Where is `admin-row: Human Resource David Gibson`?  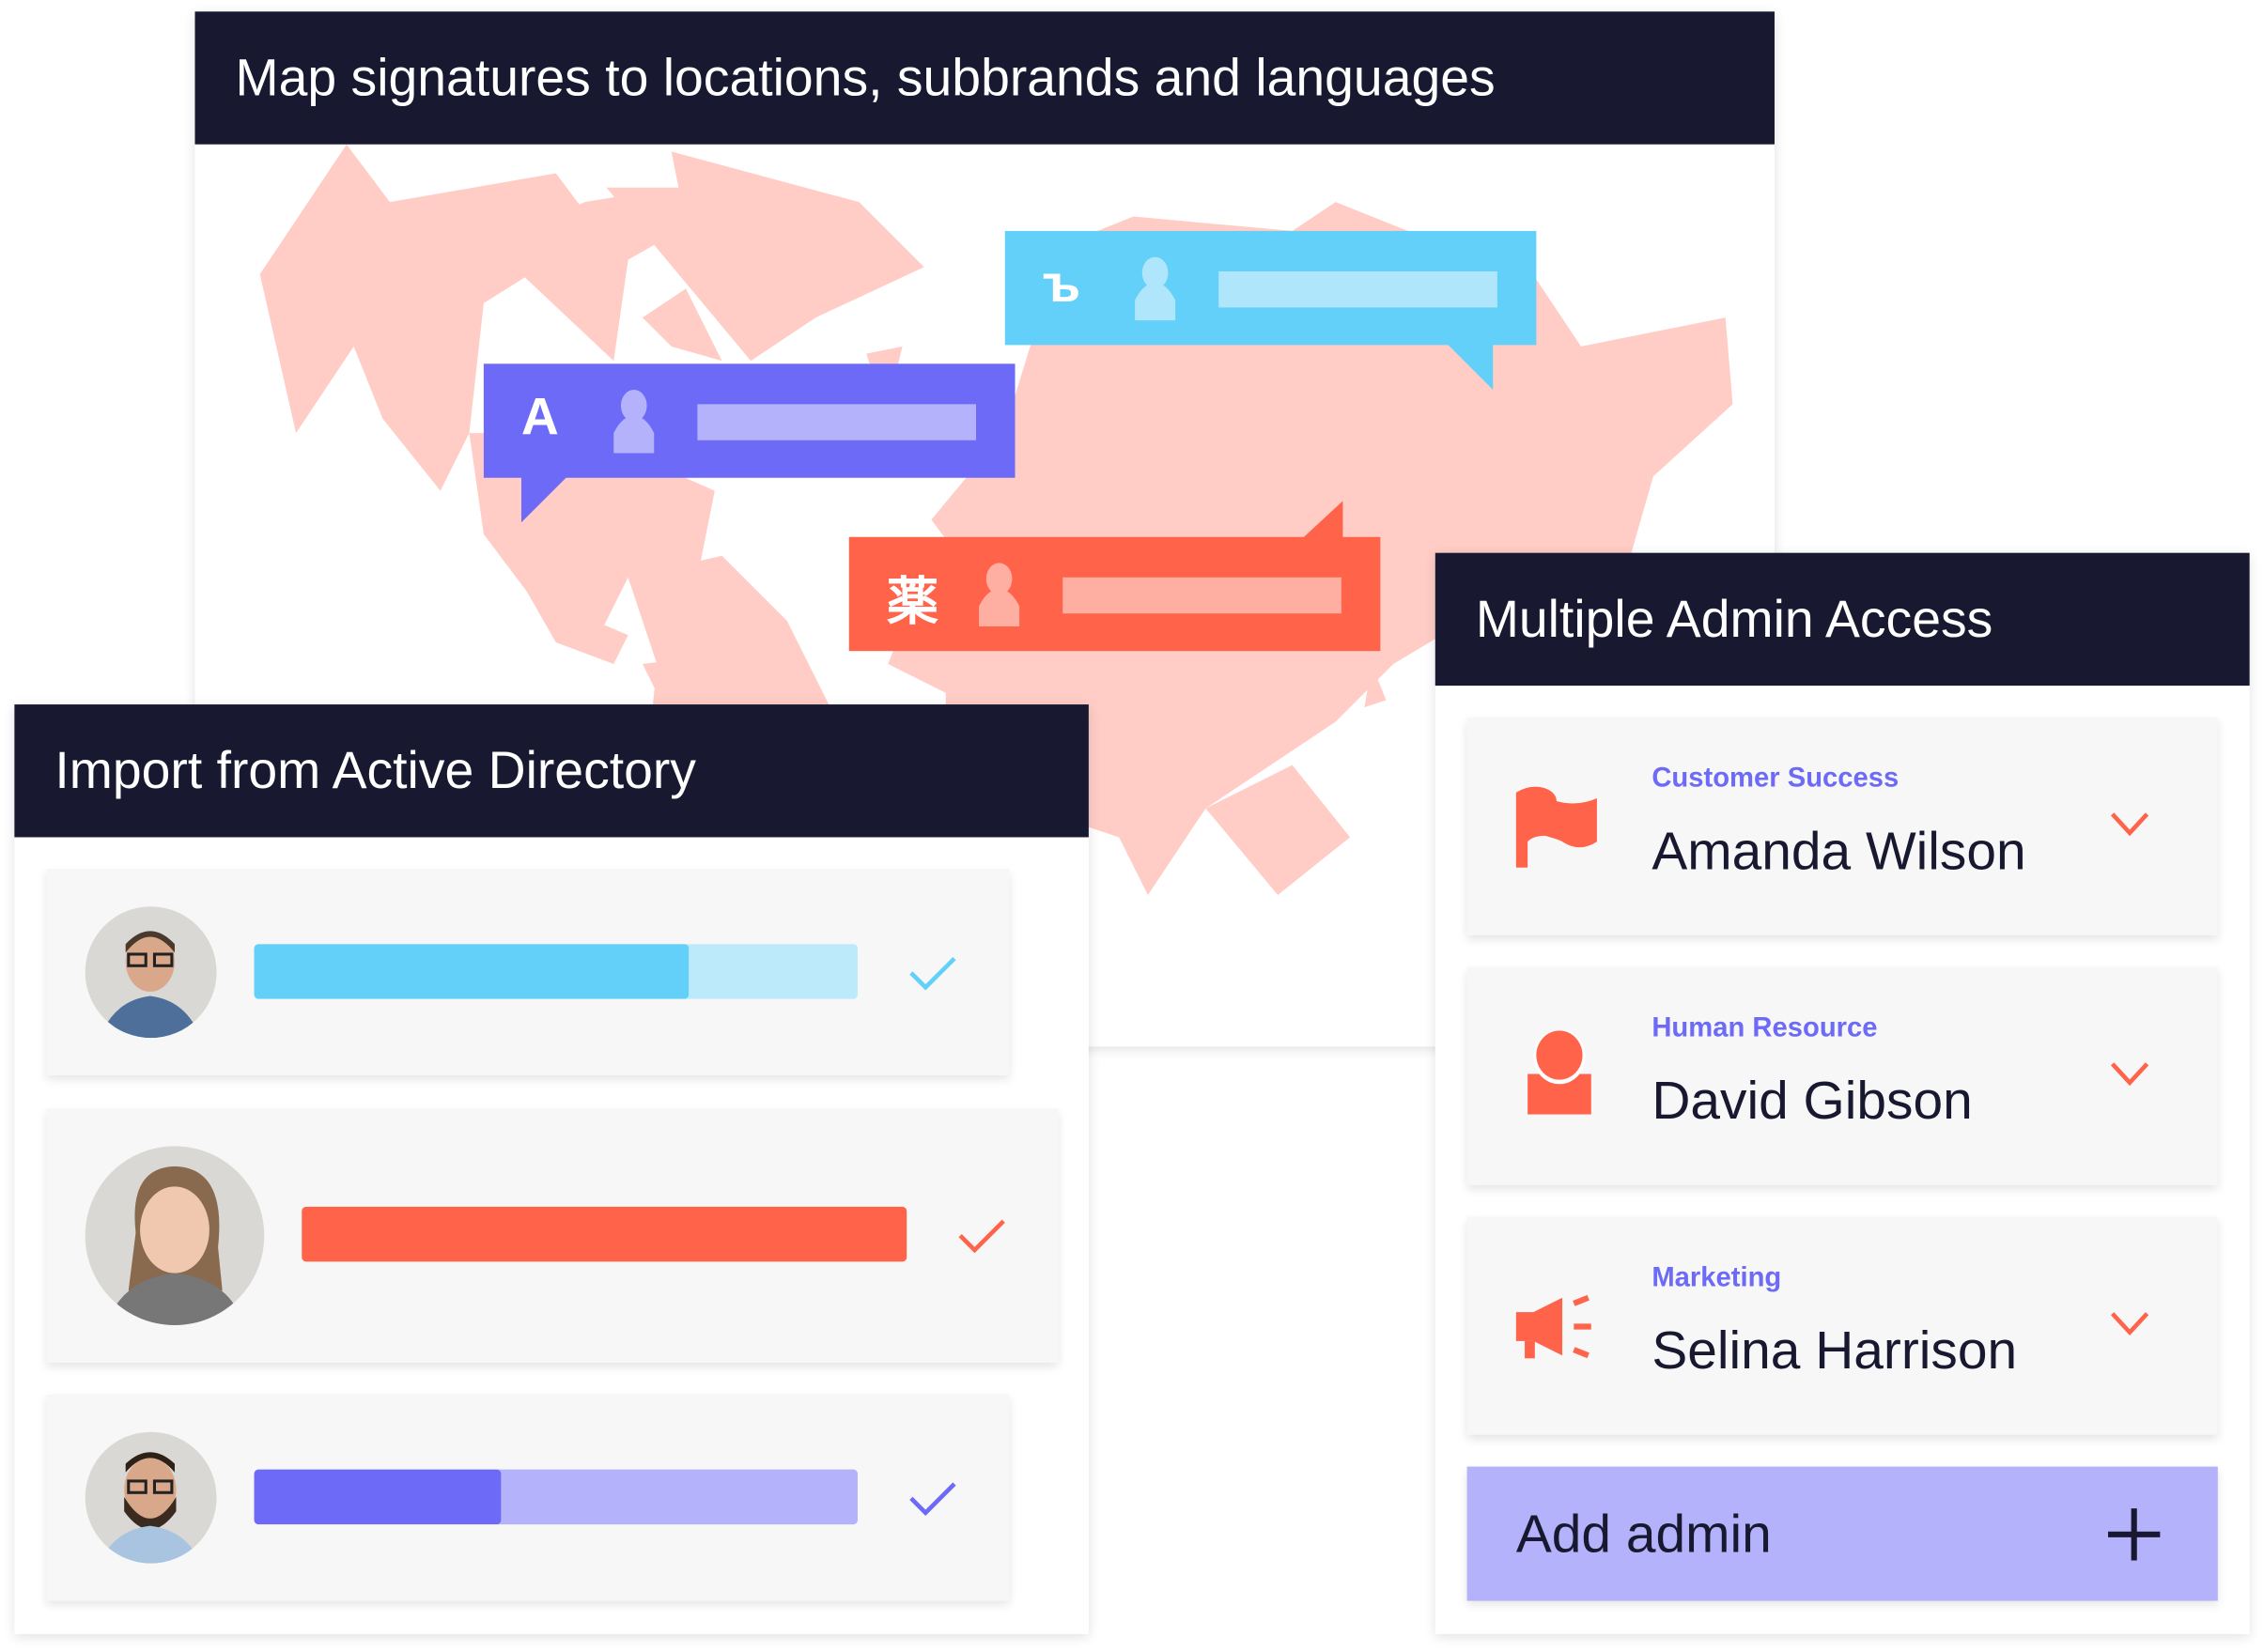
admin-row: Human Resource David Gibson is located at coordinates (1842, 1075).